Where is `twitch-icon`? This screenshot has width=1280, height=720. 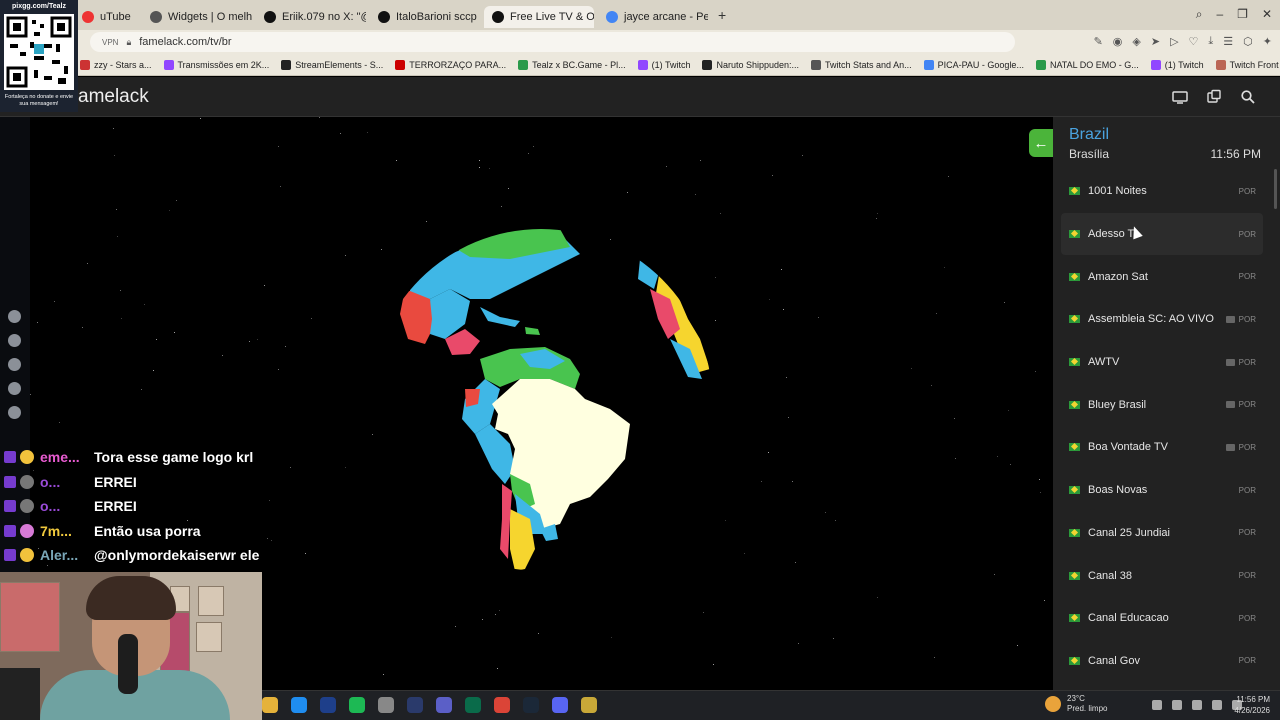
twitch-icon is located at coordinates (10, 481).